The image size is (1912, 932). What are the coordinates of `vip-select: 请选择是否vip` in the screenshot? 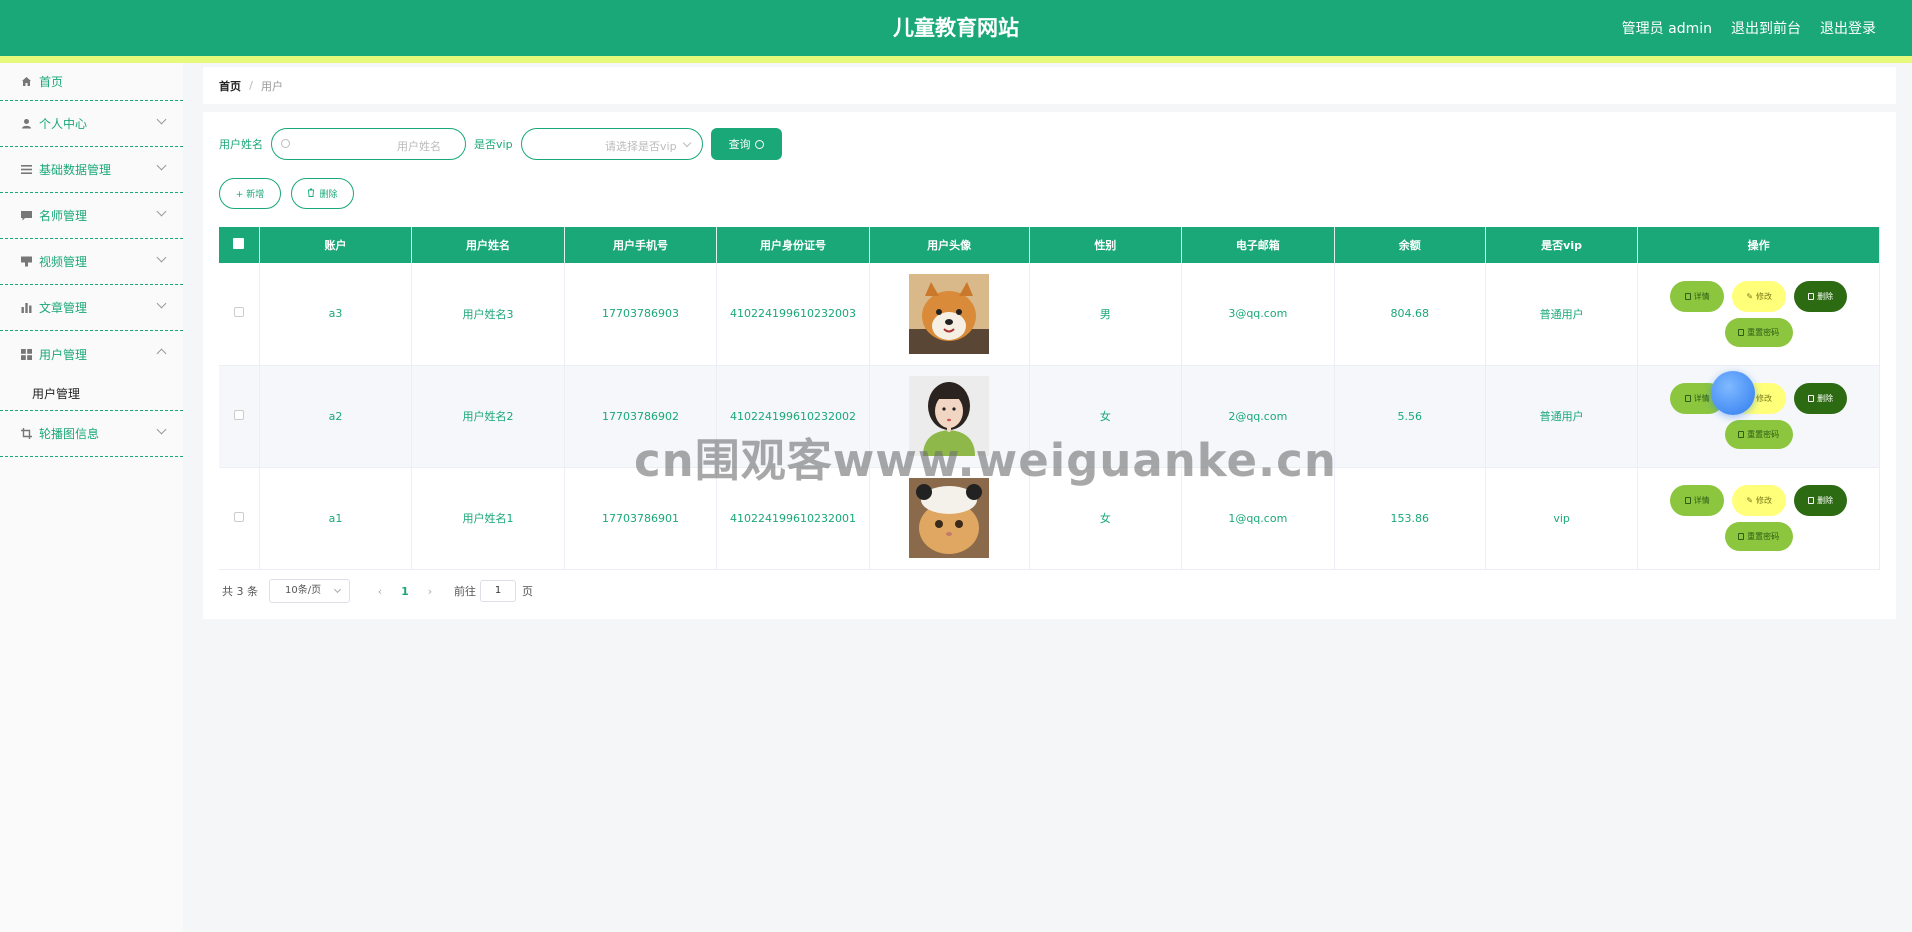 It's located at (611, 144).